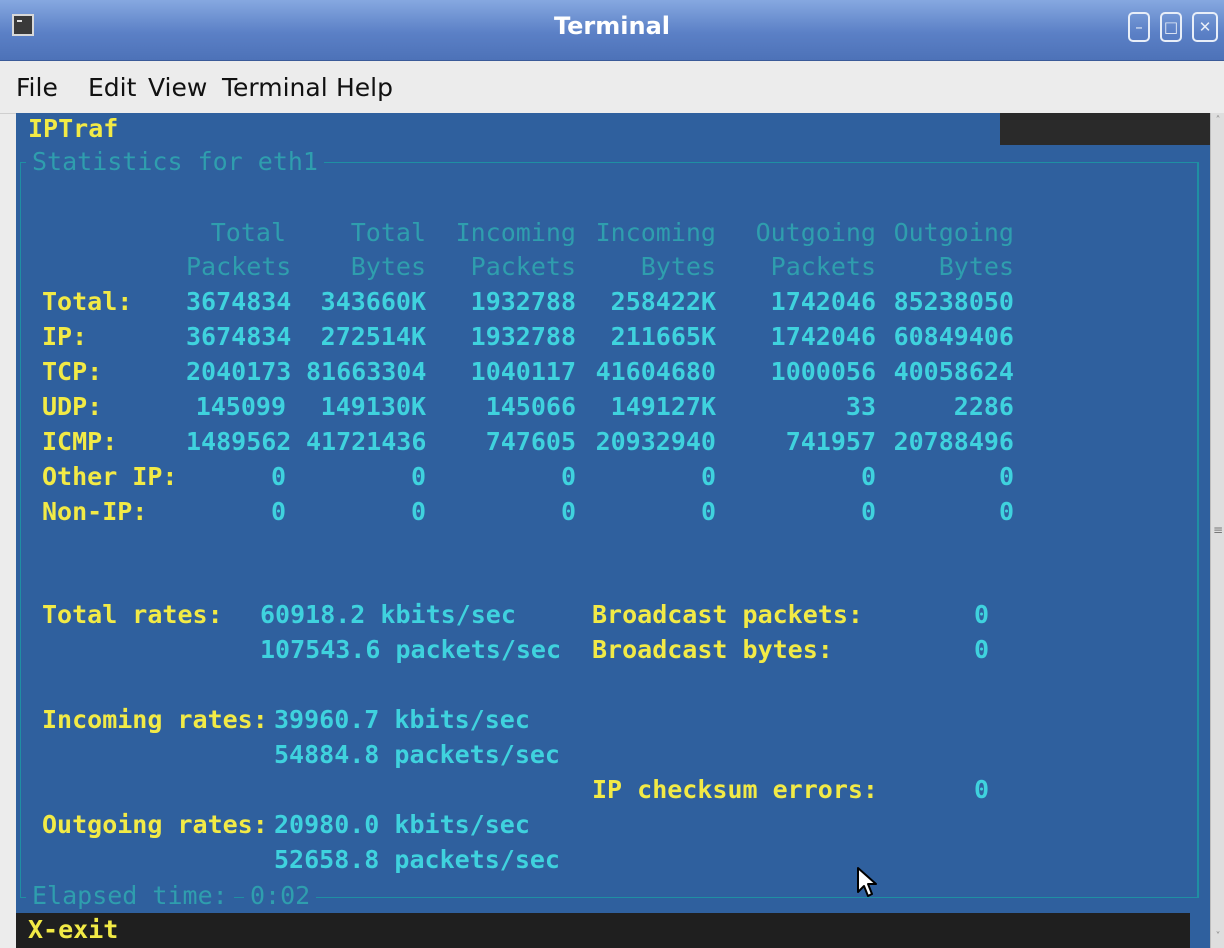 The width and height of the screenshot is (1224, 948). What do you see at coordinates (155, 719) in the screenshot?
I see `incoming-rates-label: Incoming rates:` at bounding box center [155, 719].